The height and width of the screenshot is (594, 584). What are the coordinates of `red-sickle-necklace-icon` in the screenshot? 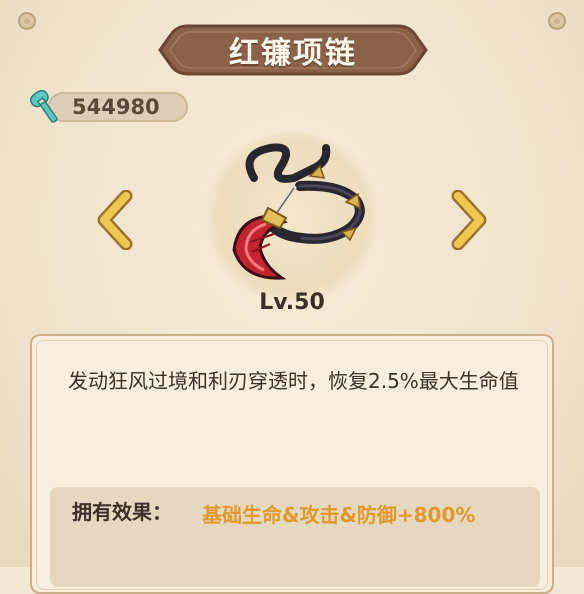 It's located at (298, 211).